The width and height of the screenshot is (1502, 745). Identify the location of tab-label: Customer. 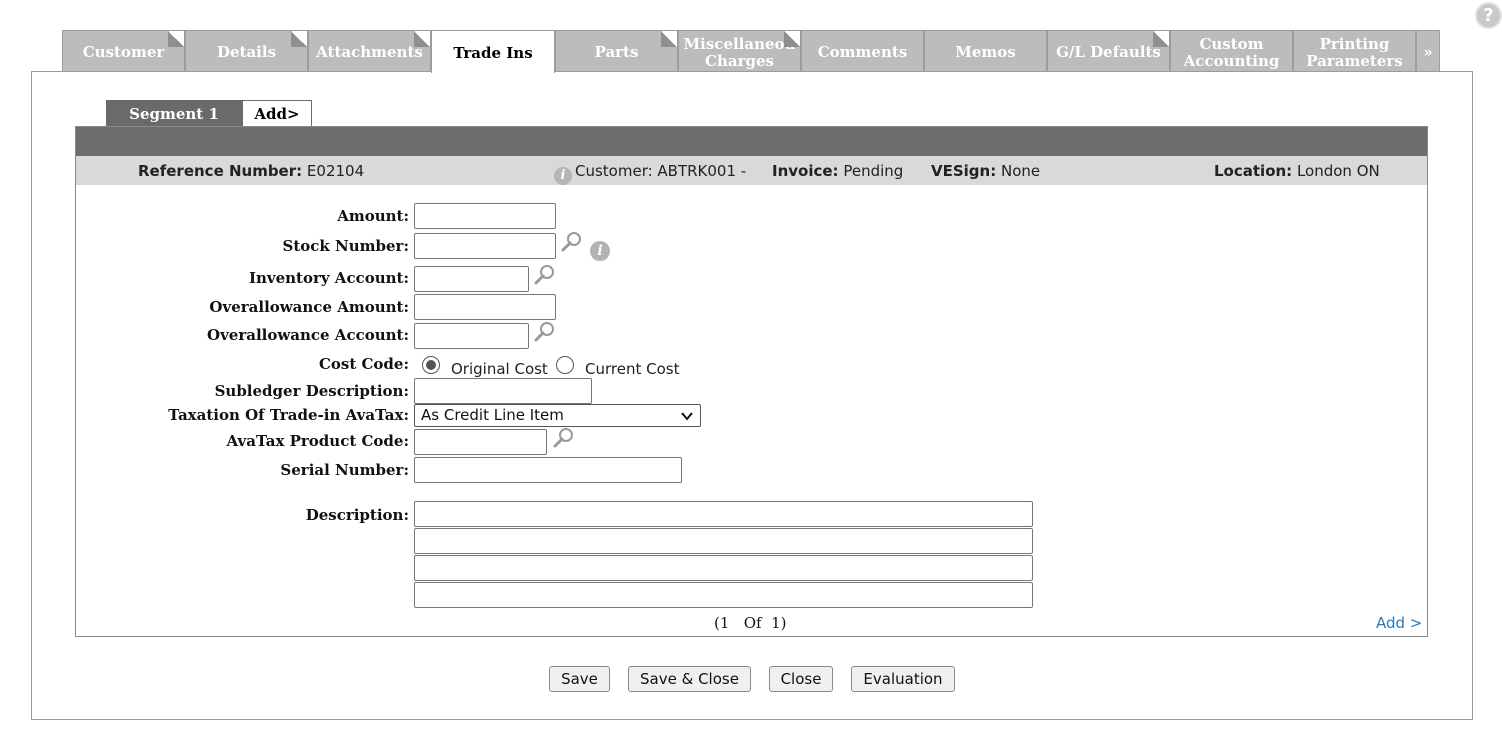
(123, 52).